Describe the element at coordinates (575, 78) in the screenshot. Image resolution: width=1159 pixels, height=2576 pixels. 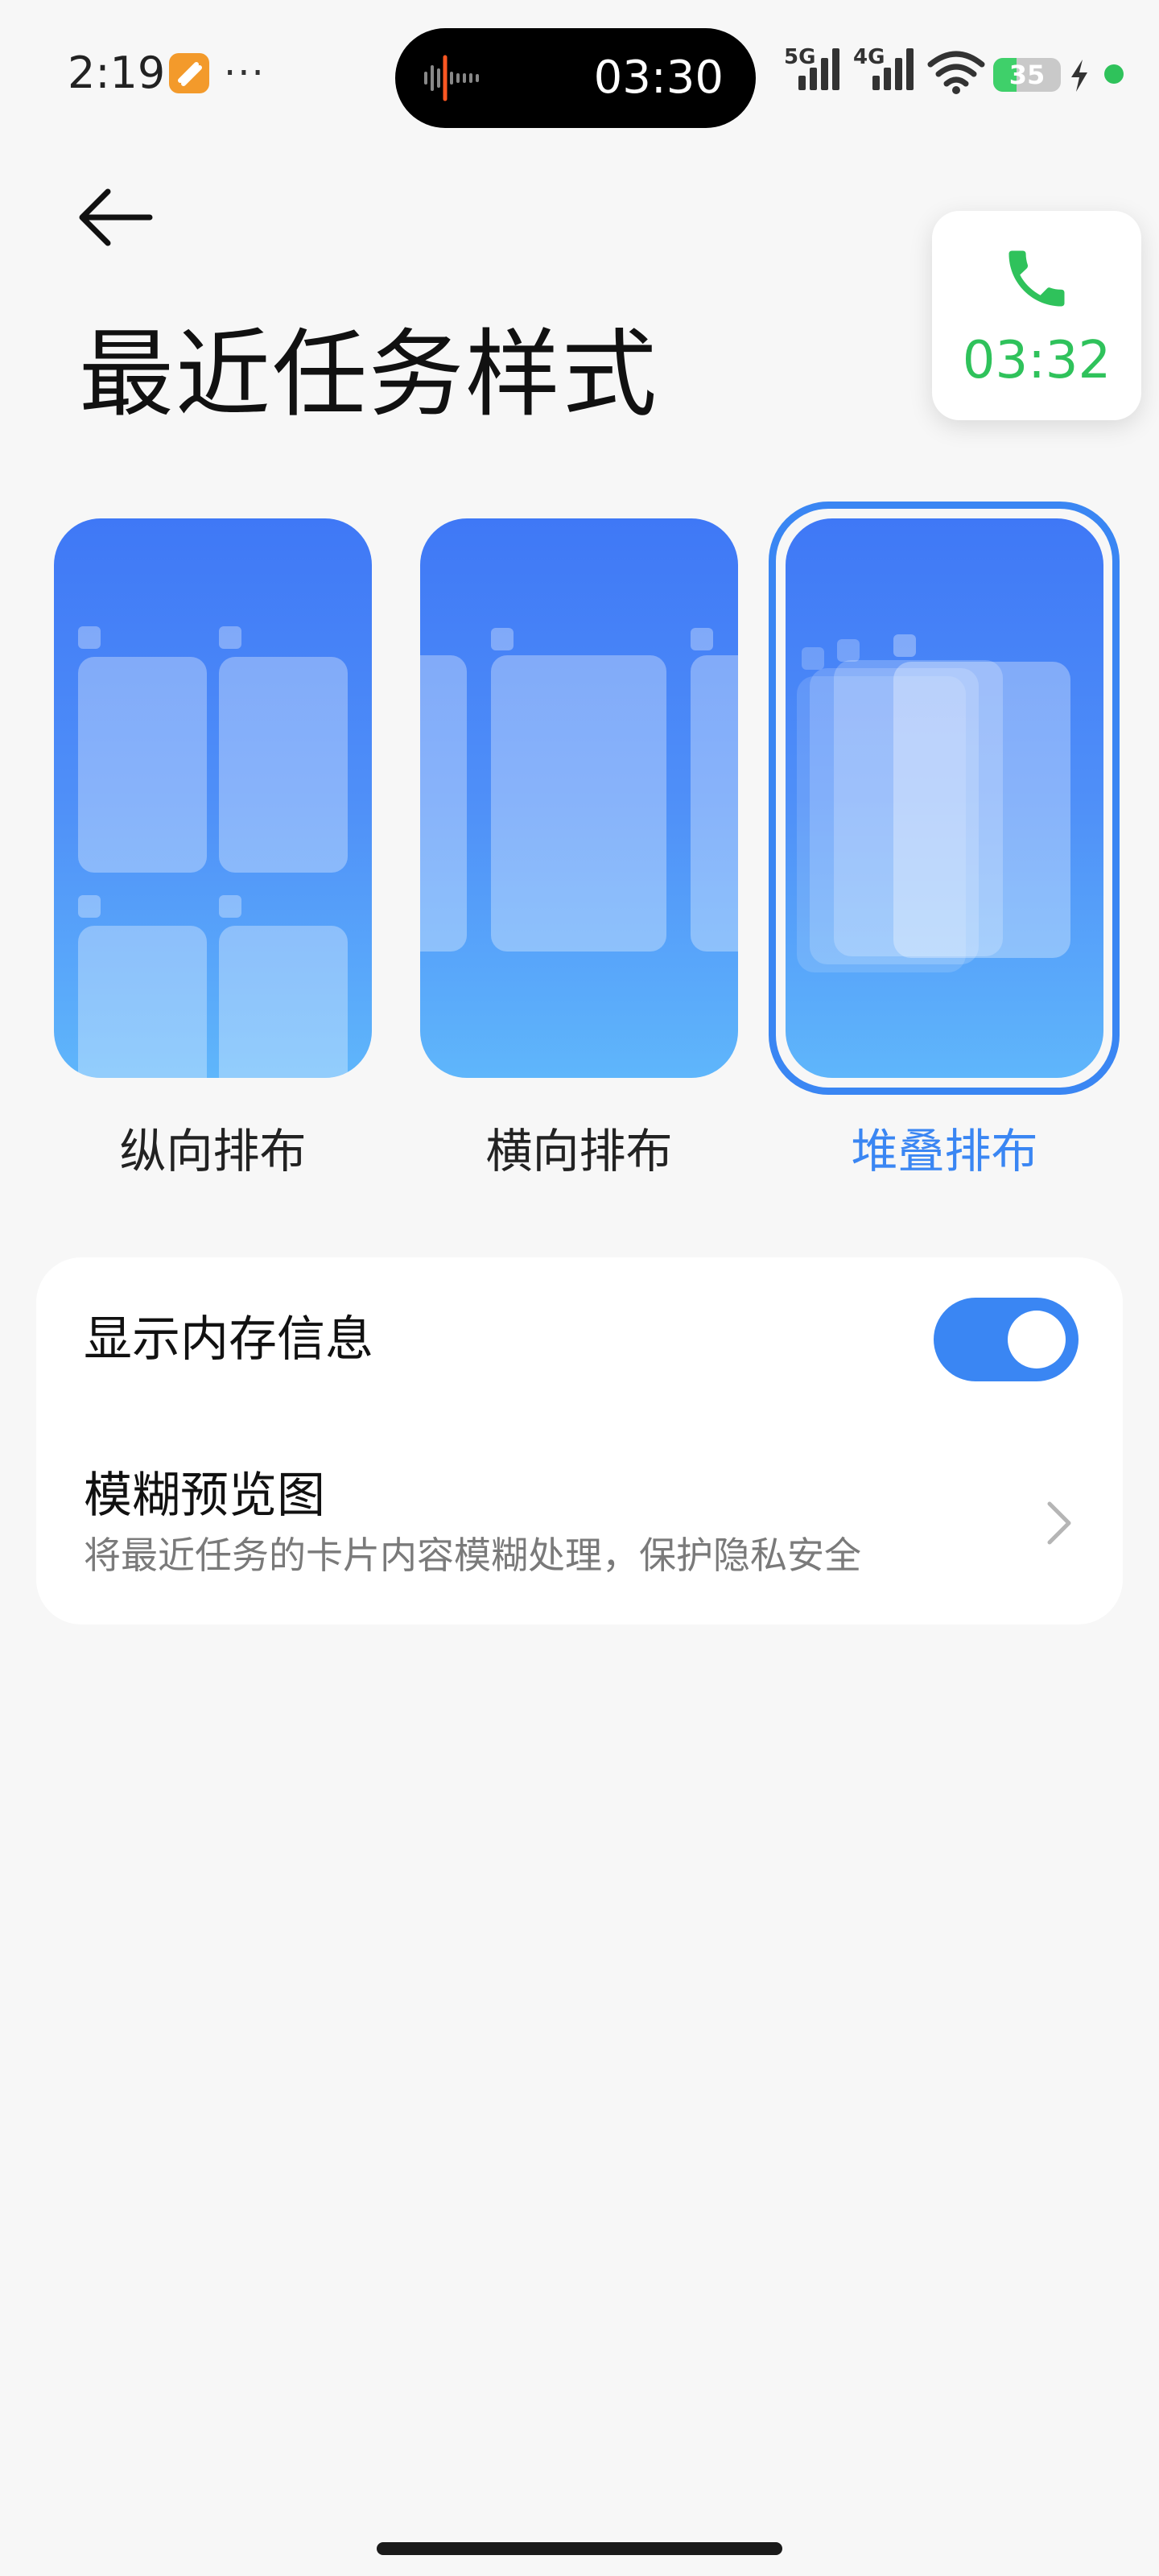
I see `dynamic-island: 03:30` at that location.